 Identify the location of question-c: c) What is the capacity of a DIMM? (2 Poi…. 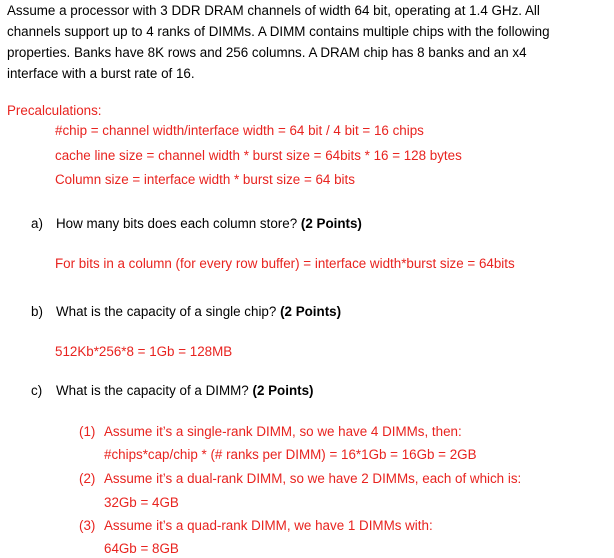
(172, 391).